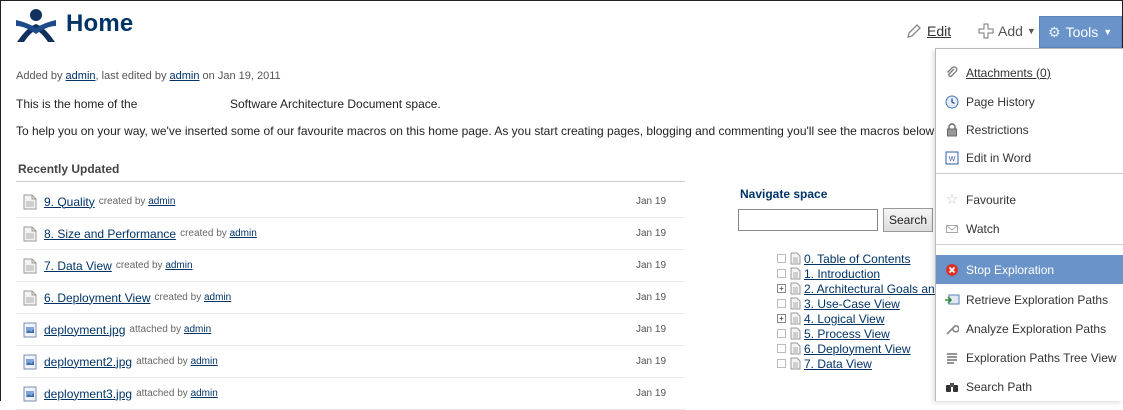 The image size is (1123, 410). Describe the element at coordinates (844, 319) in the screenshot. I see `tree-item-label: 4. Logical View` at that location.